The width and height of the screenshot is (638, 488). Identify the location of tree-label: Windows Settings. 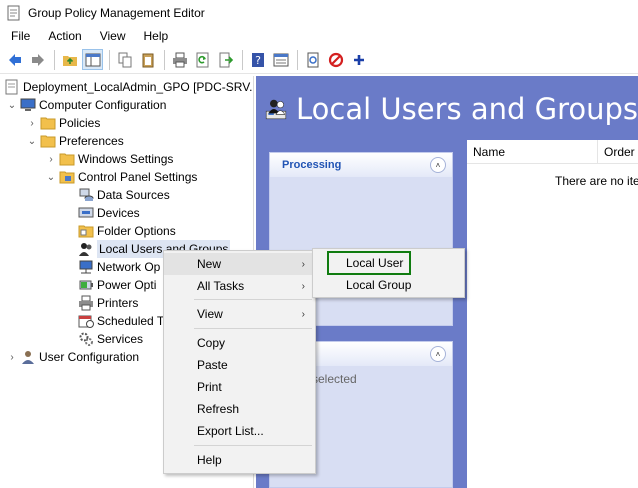
(126, 159).